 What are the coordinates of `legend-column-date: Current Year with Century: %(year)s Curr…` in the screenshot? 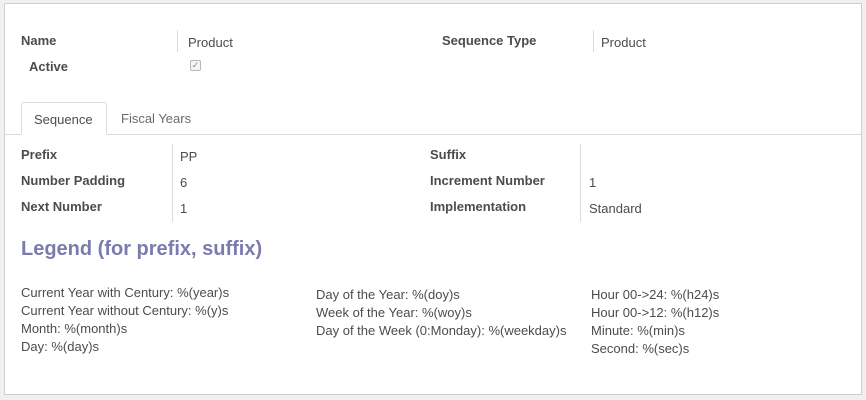 It's located at (125, 320).